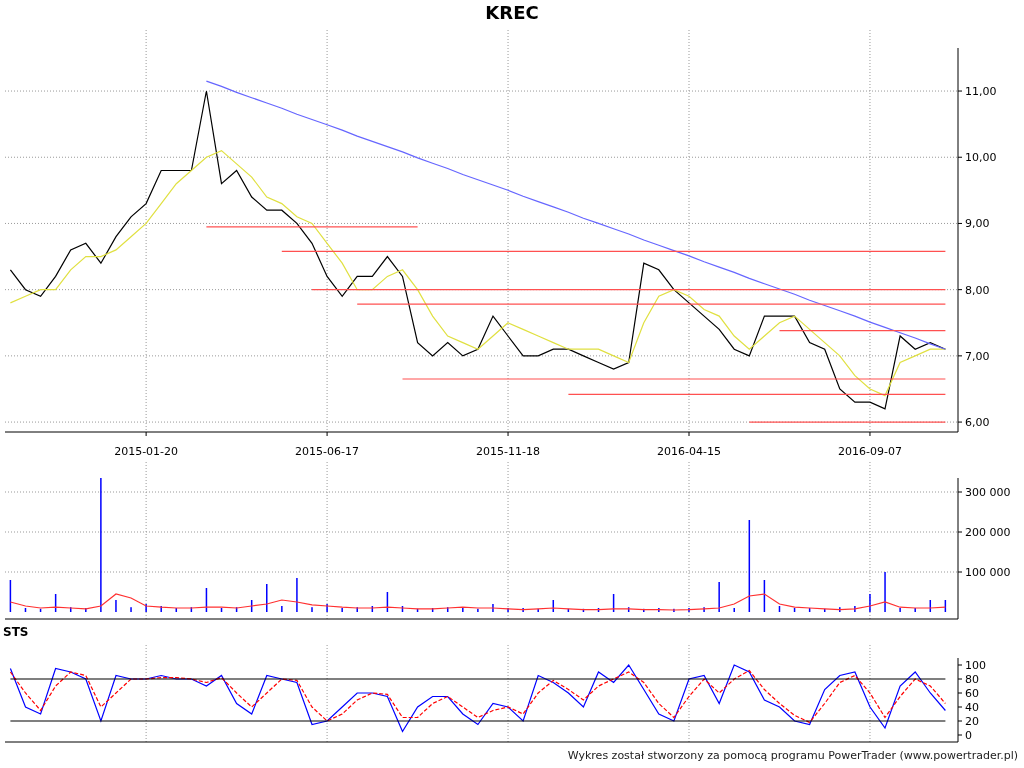 The width and height of the screenshot is (1024, 768). Describe the element at coordinates (977, 356) in the screenshot. I see `axis-label: 7,00` at that location.